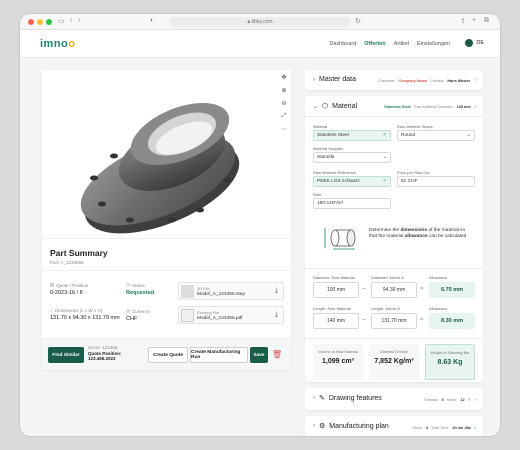 Image resolution: width=520 pixels, height=450 pixels. I want to click on volume-stat: Volume of Raw Material 1,099 cm³, so click(338, 362).